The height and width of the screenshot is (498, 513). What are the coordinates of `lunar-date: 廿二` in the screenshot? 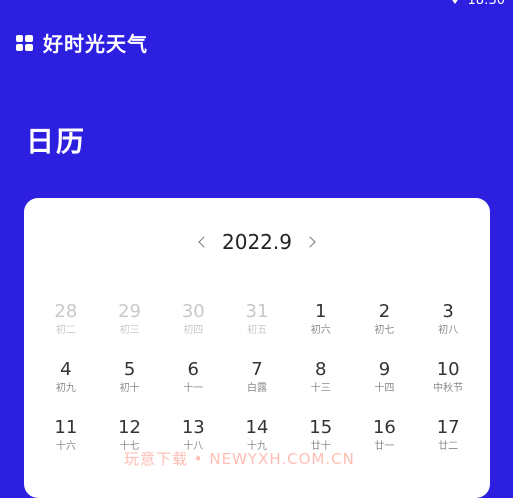 It's located at (448, 446).